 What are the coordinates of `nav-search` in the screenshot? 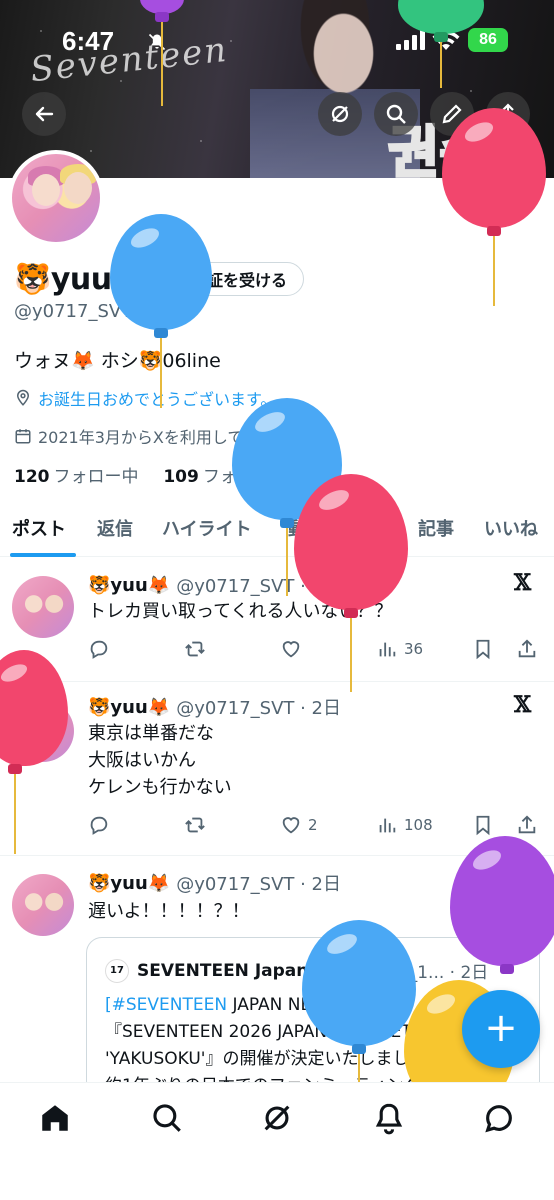 It's located at (167, 1118).